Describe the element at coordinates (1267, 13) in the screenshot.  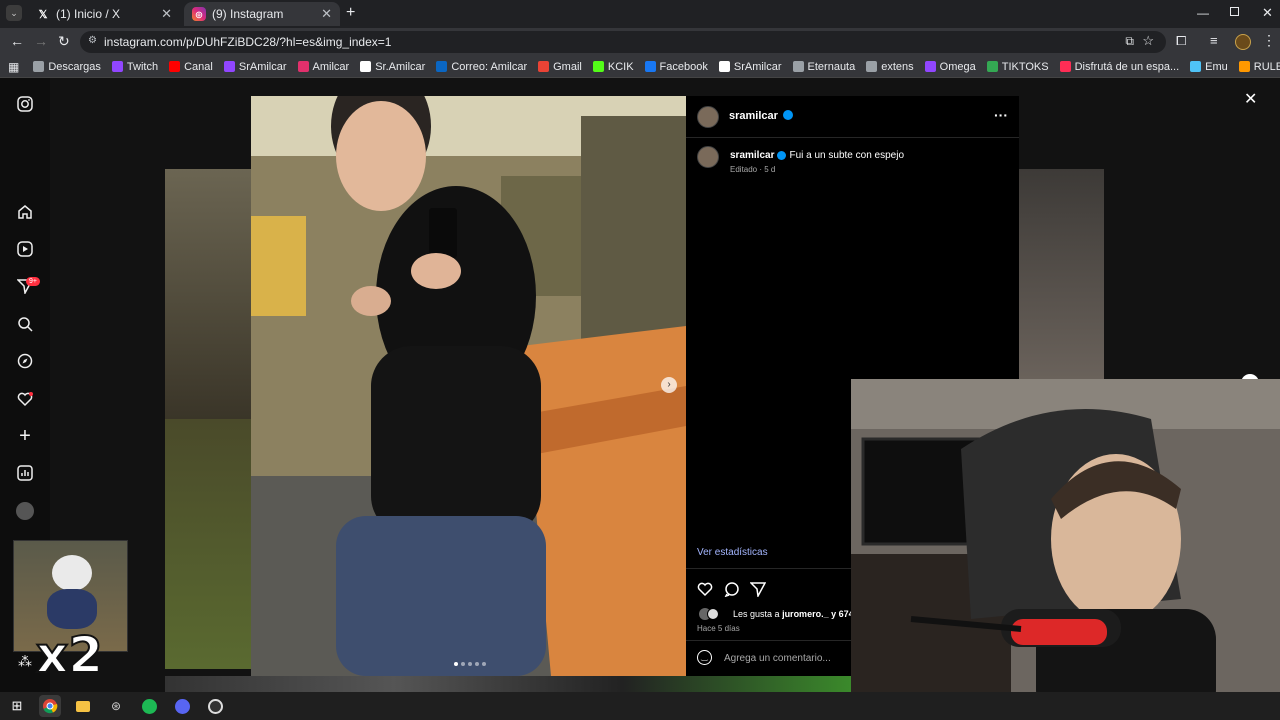
I see `close-window-icon: ✕` at that location.